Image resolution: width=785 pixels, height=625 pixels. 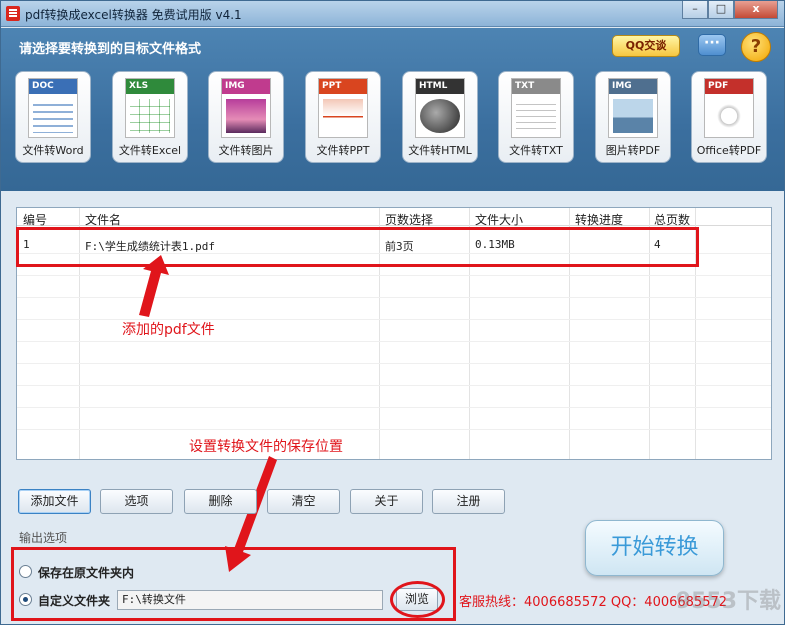 I want to click on custom-folder-label: 自定义文件夹, so click(x=74, y=600).